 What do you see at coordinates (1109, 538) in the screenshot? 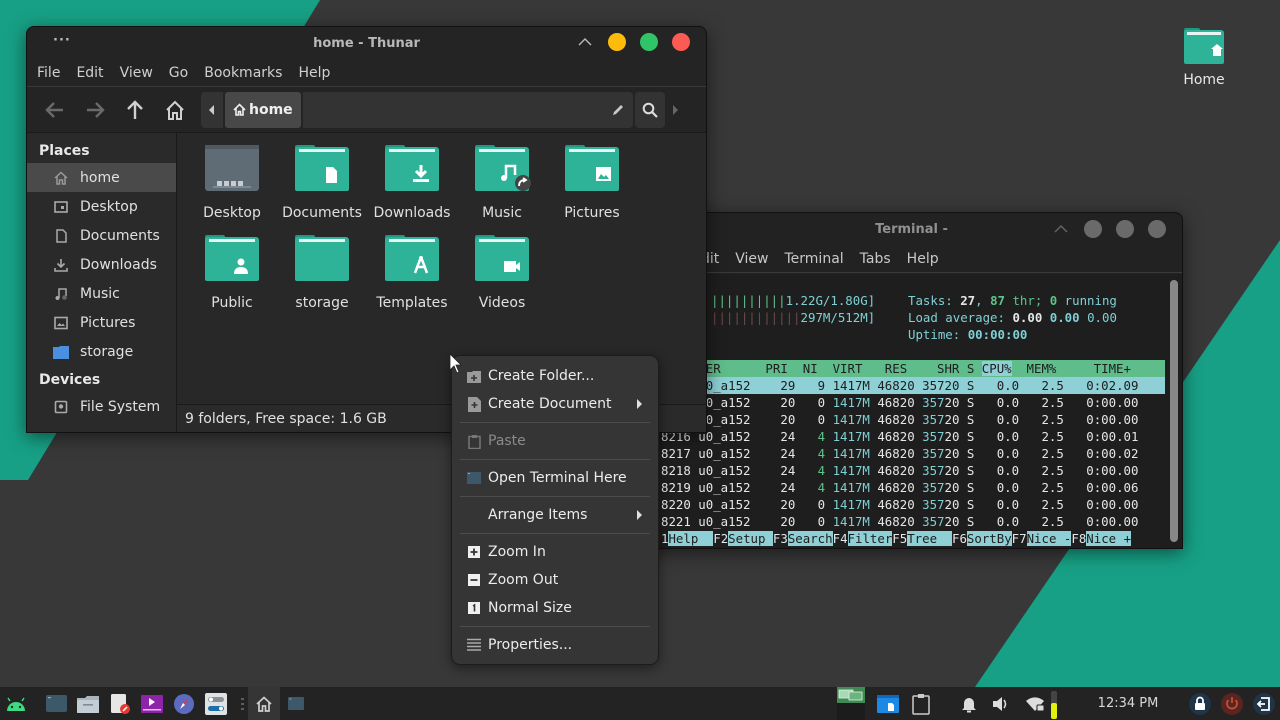
I see `fkey-label: Nice +` at bounding box center [1109, 538].